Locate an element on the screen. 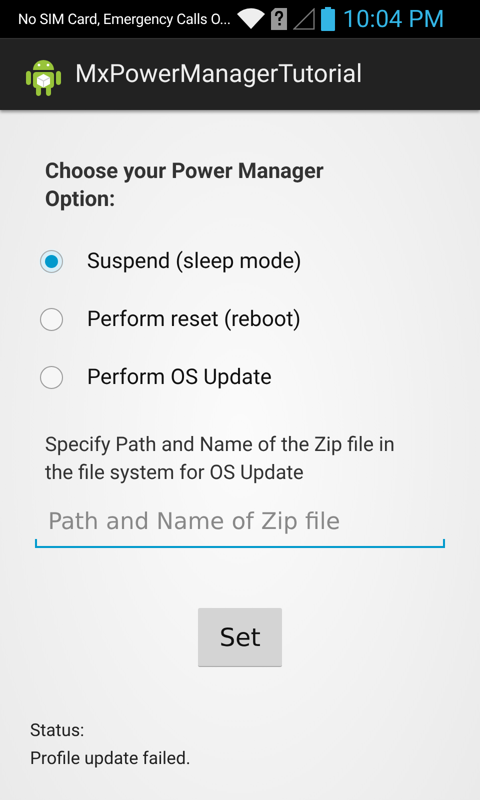  status-label: Status: is located at coordinates (58, 731).